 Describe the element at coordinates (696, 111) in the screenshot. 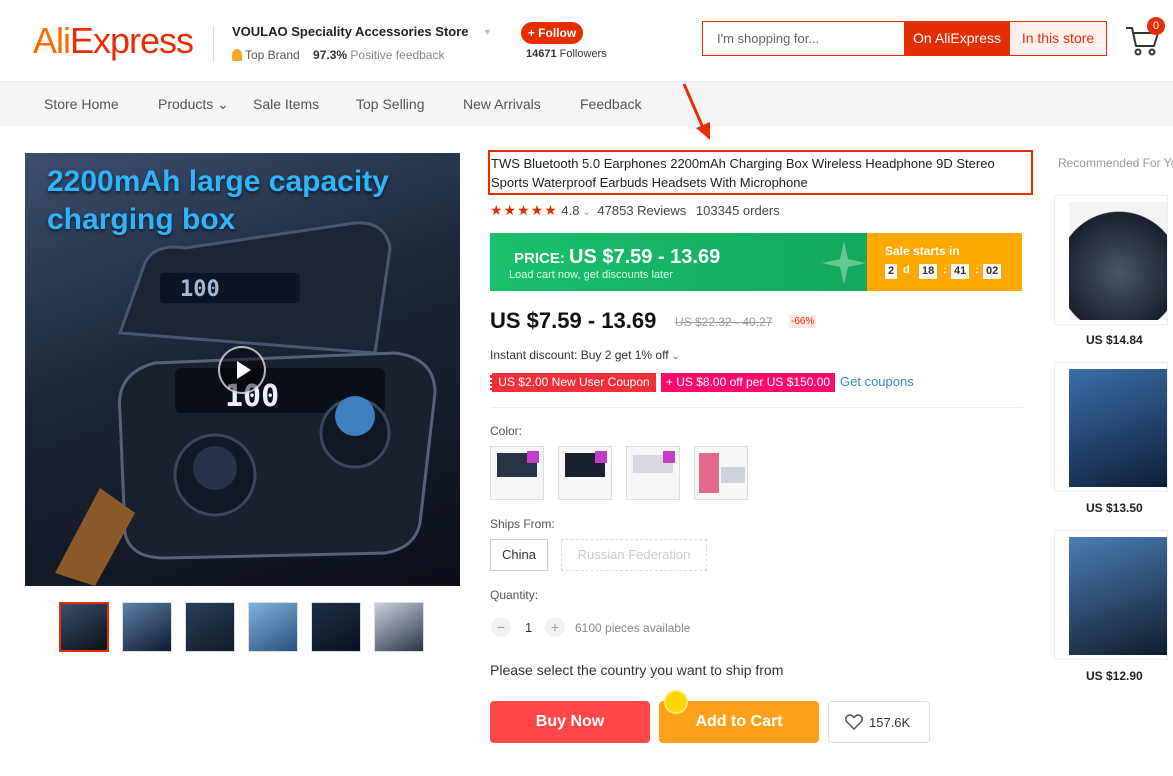

I see `annotation-arrow` at that location.